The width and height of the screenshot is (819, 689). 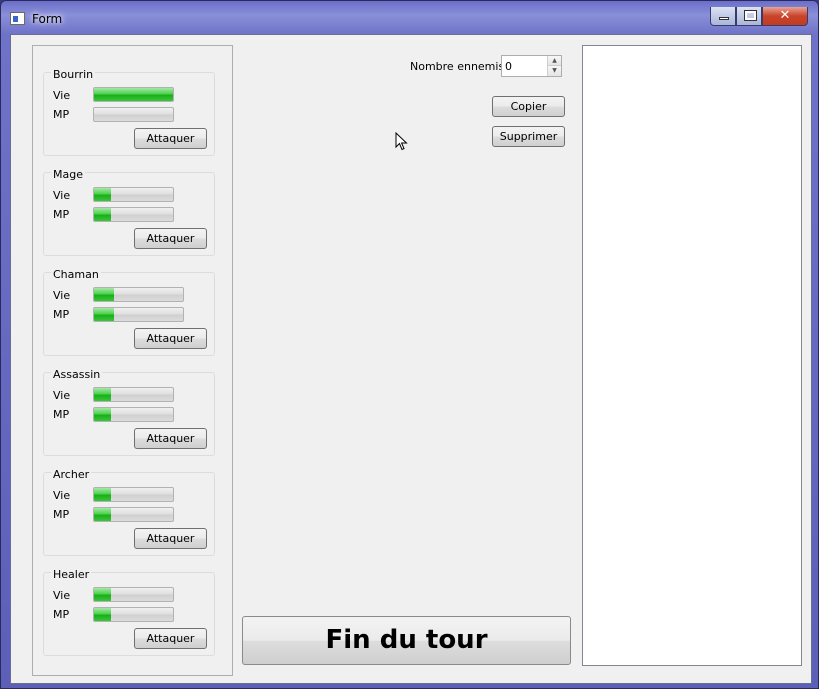 I want to click on copy-button: Copier, so click(x=528, y=106).